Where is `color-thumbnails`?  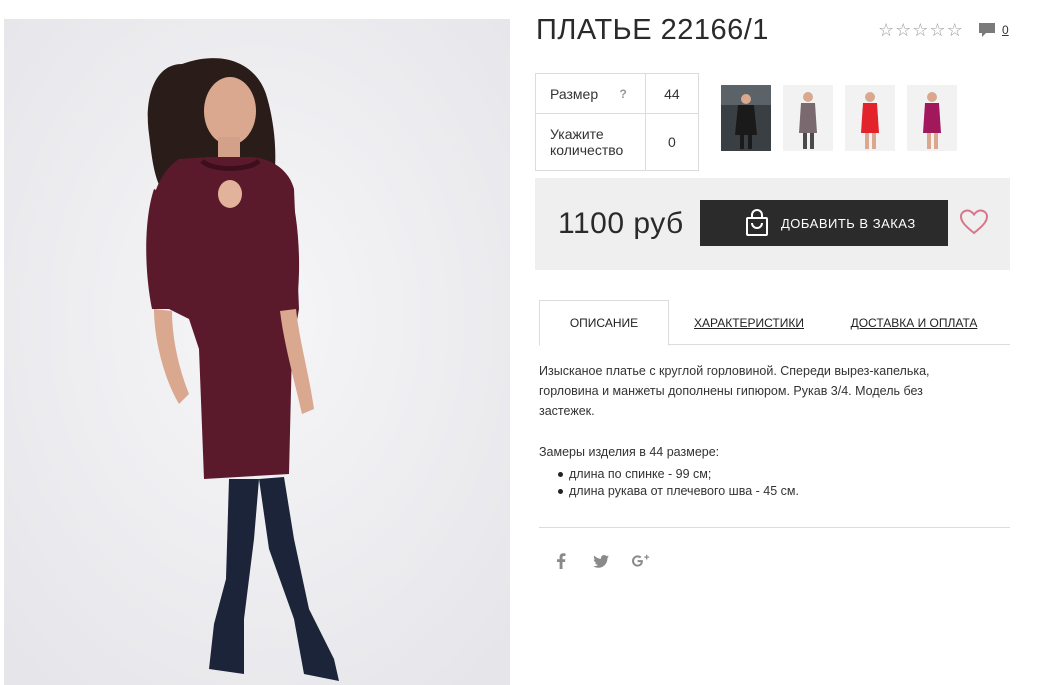
color-thumbnails is located at coordinates (839, 118).